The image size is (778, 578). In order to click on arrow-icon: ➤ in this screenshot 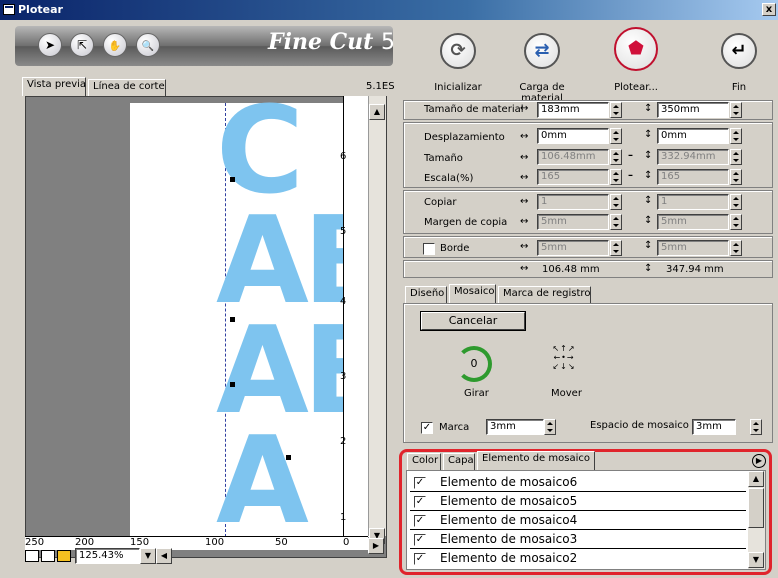, I will do `click(50, 45)`.